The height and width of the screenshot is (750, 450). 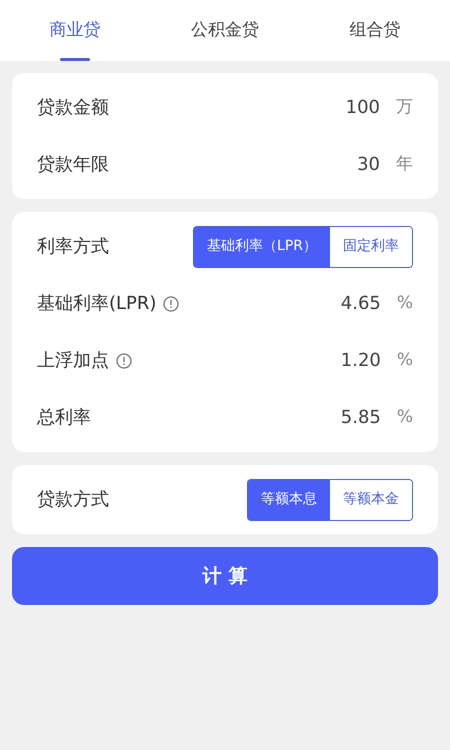 I want to click on tab: 组合贷, so click(x=375, y=30).